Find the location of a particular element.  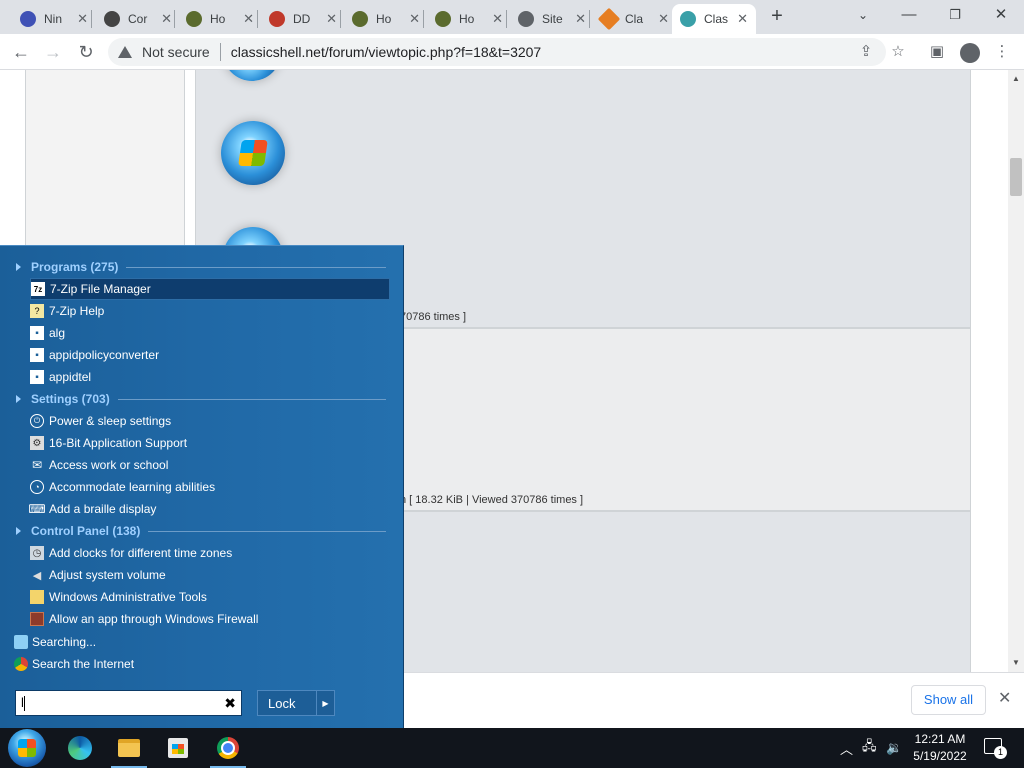

security-status: Not secure is located at coordinates (181, 52).